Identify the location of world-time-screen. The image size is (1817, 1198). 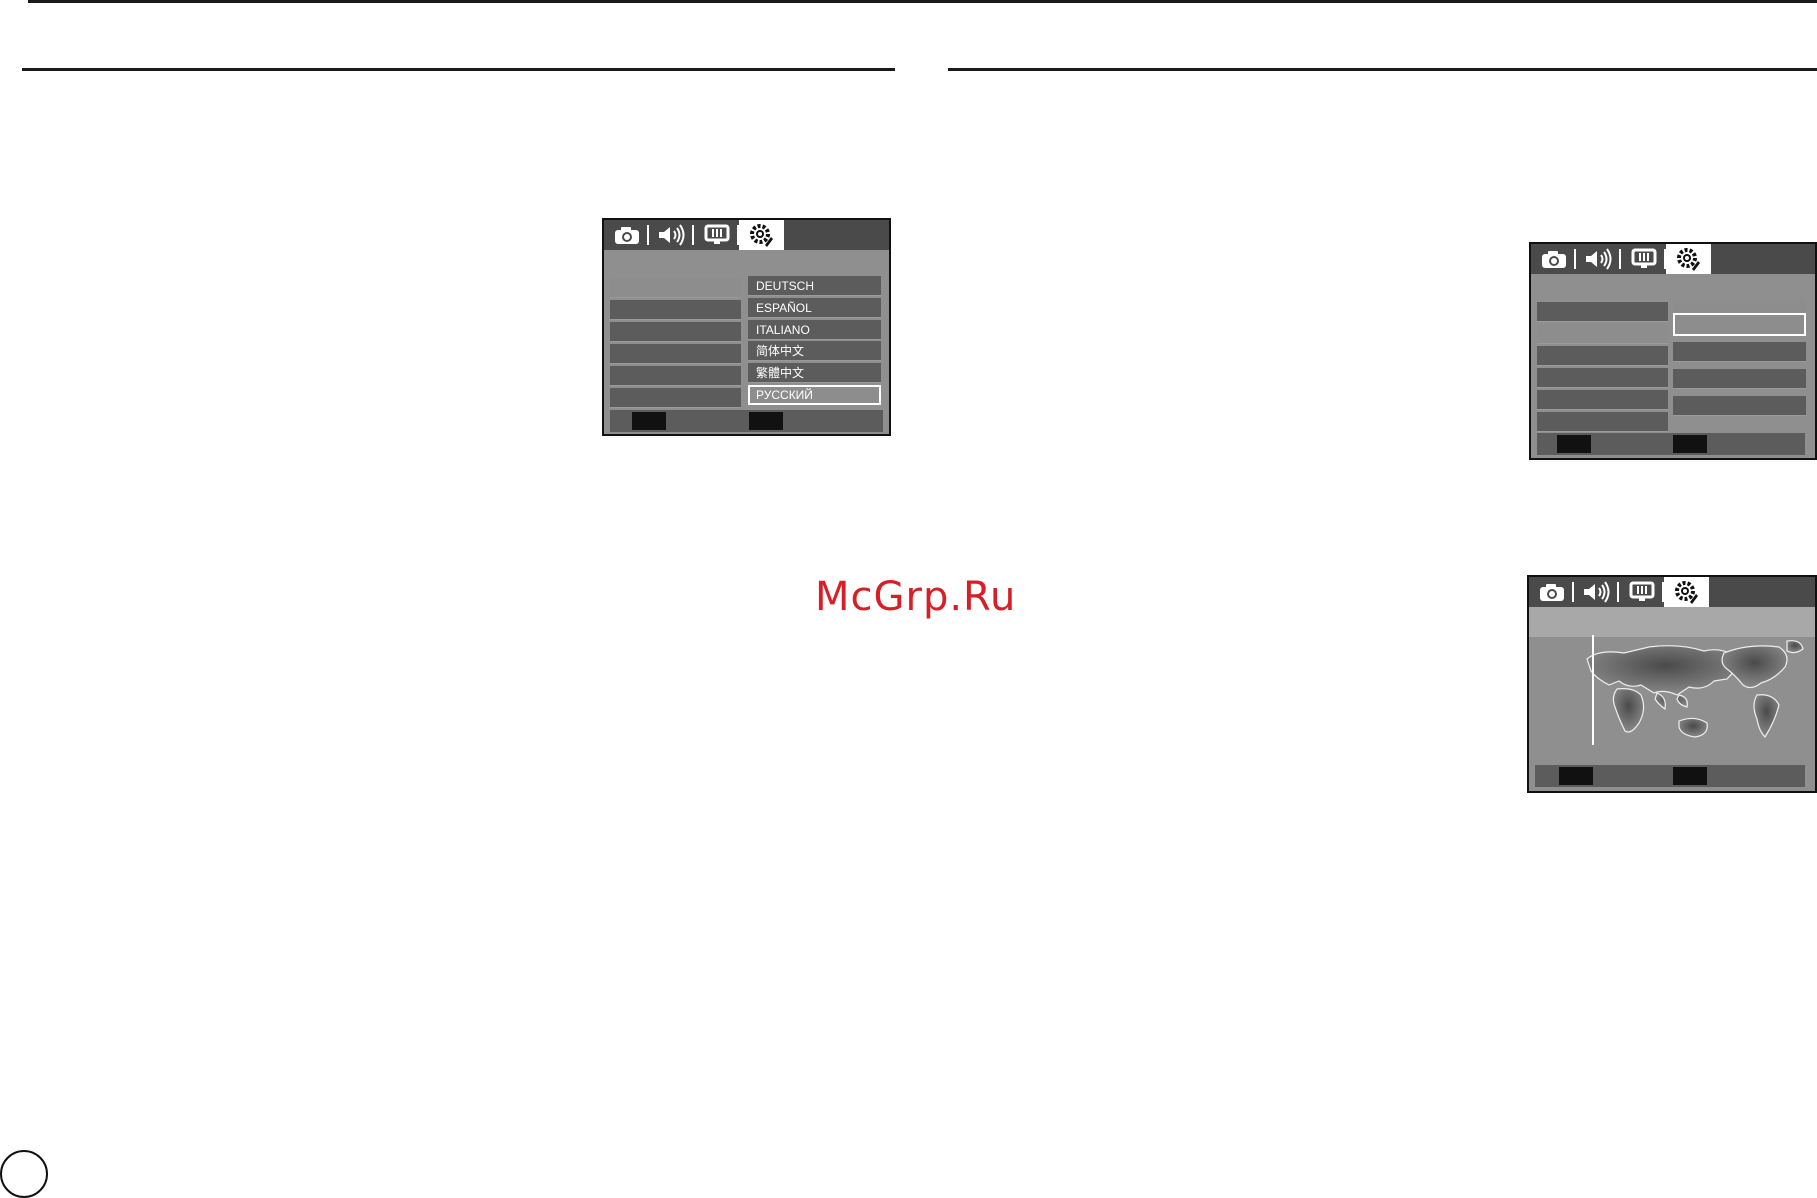
(1672, 684).